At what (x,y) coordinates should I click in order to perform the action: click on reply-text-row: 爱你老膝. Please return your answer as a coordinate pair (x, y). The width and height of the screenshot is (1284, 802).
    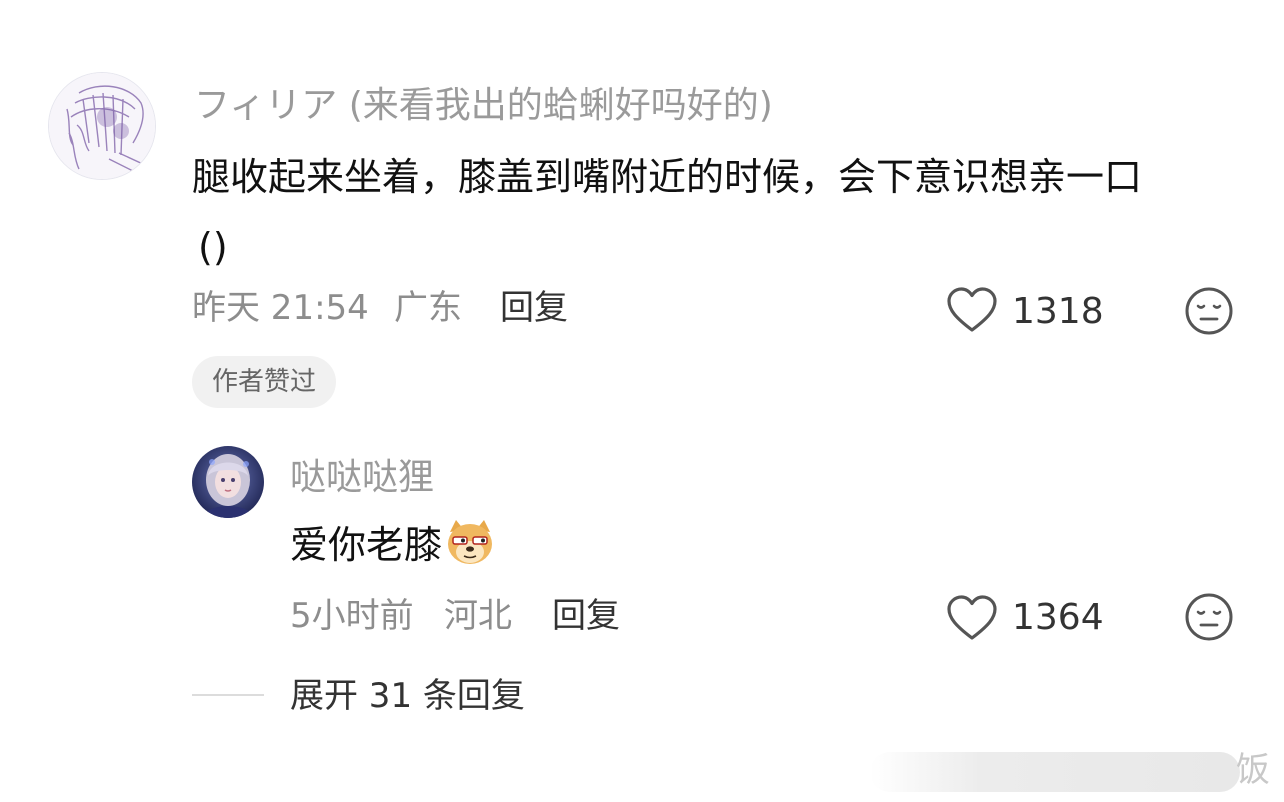
    Looking at the image, I should click on (393, 549).